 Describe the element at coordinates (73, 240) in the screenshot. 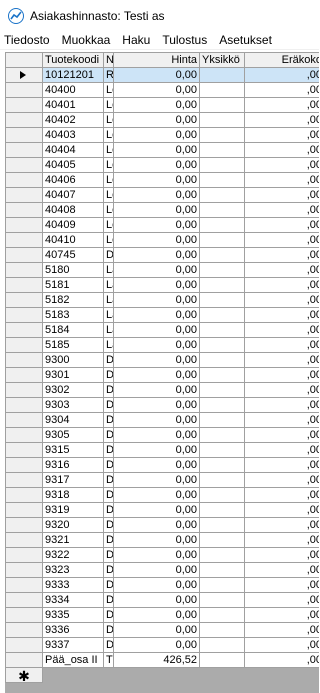

I see `tuotekoodi-cell: 40410` at that location.